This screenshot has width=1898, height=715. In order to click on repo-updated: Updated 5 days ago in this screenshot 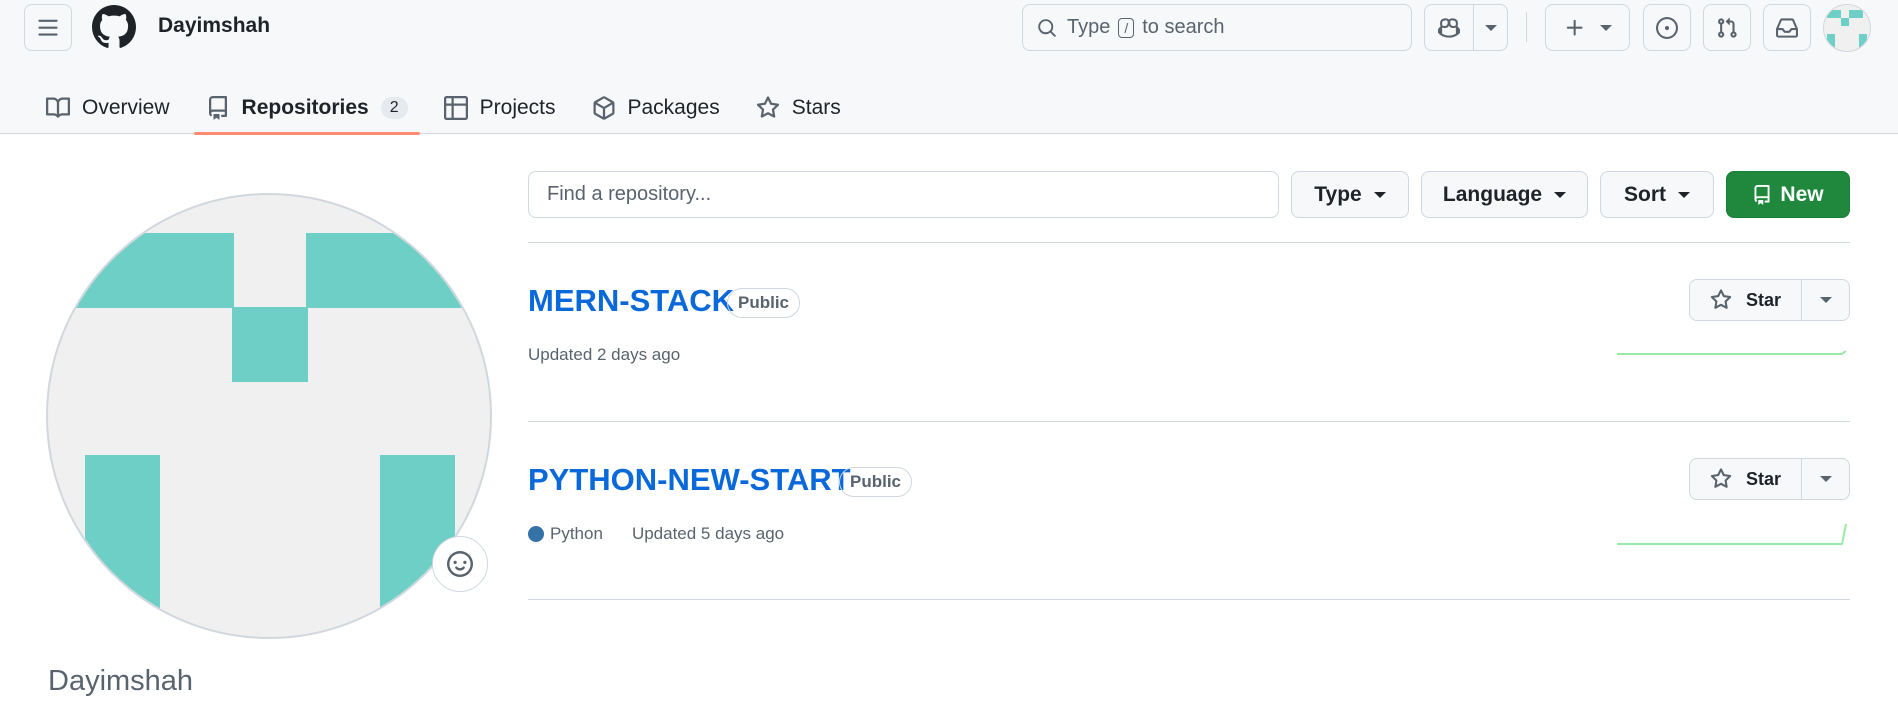, I will do `click(708, 533)`.